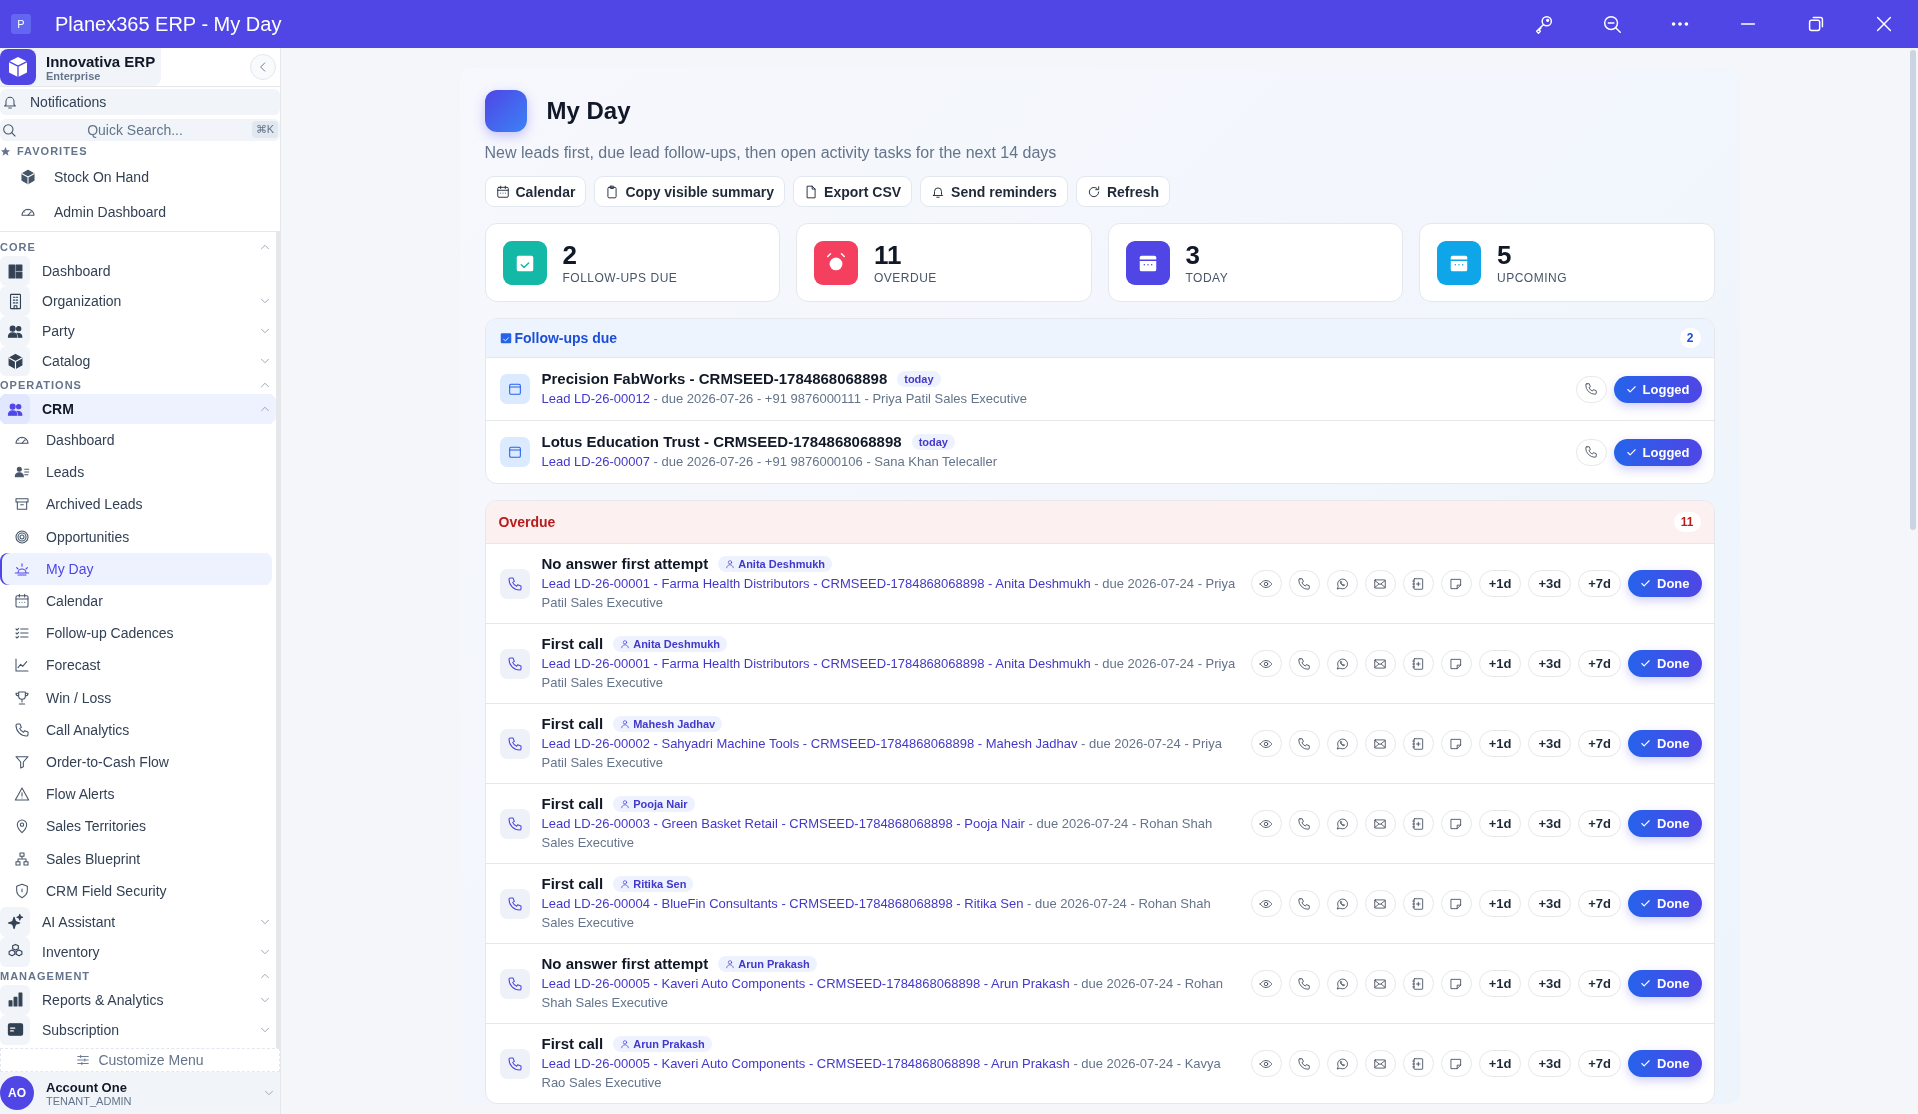 This screenshot has width=1918, height=1114. What do you see at coordinates (136, 890) in the screenshot?
I see `nav-subitem: CRM Field Security` at bounding box center [136, 890].